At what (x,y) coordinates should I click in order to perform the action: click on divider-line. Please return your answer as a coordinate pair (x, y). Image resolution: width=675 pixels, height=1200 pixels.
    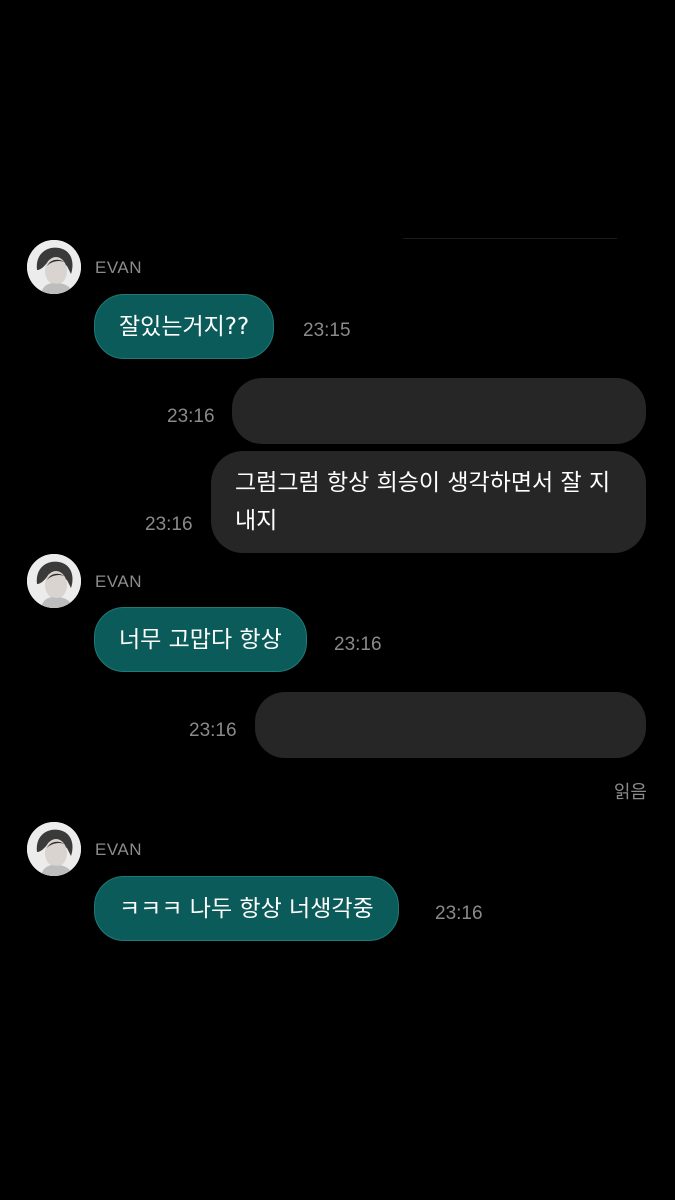
    Looking at the image, I should click on (510, 238).